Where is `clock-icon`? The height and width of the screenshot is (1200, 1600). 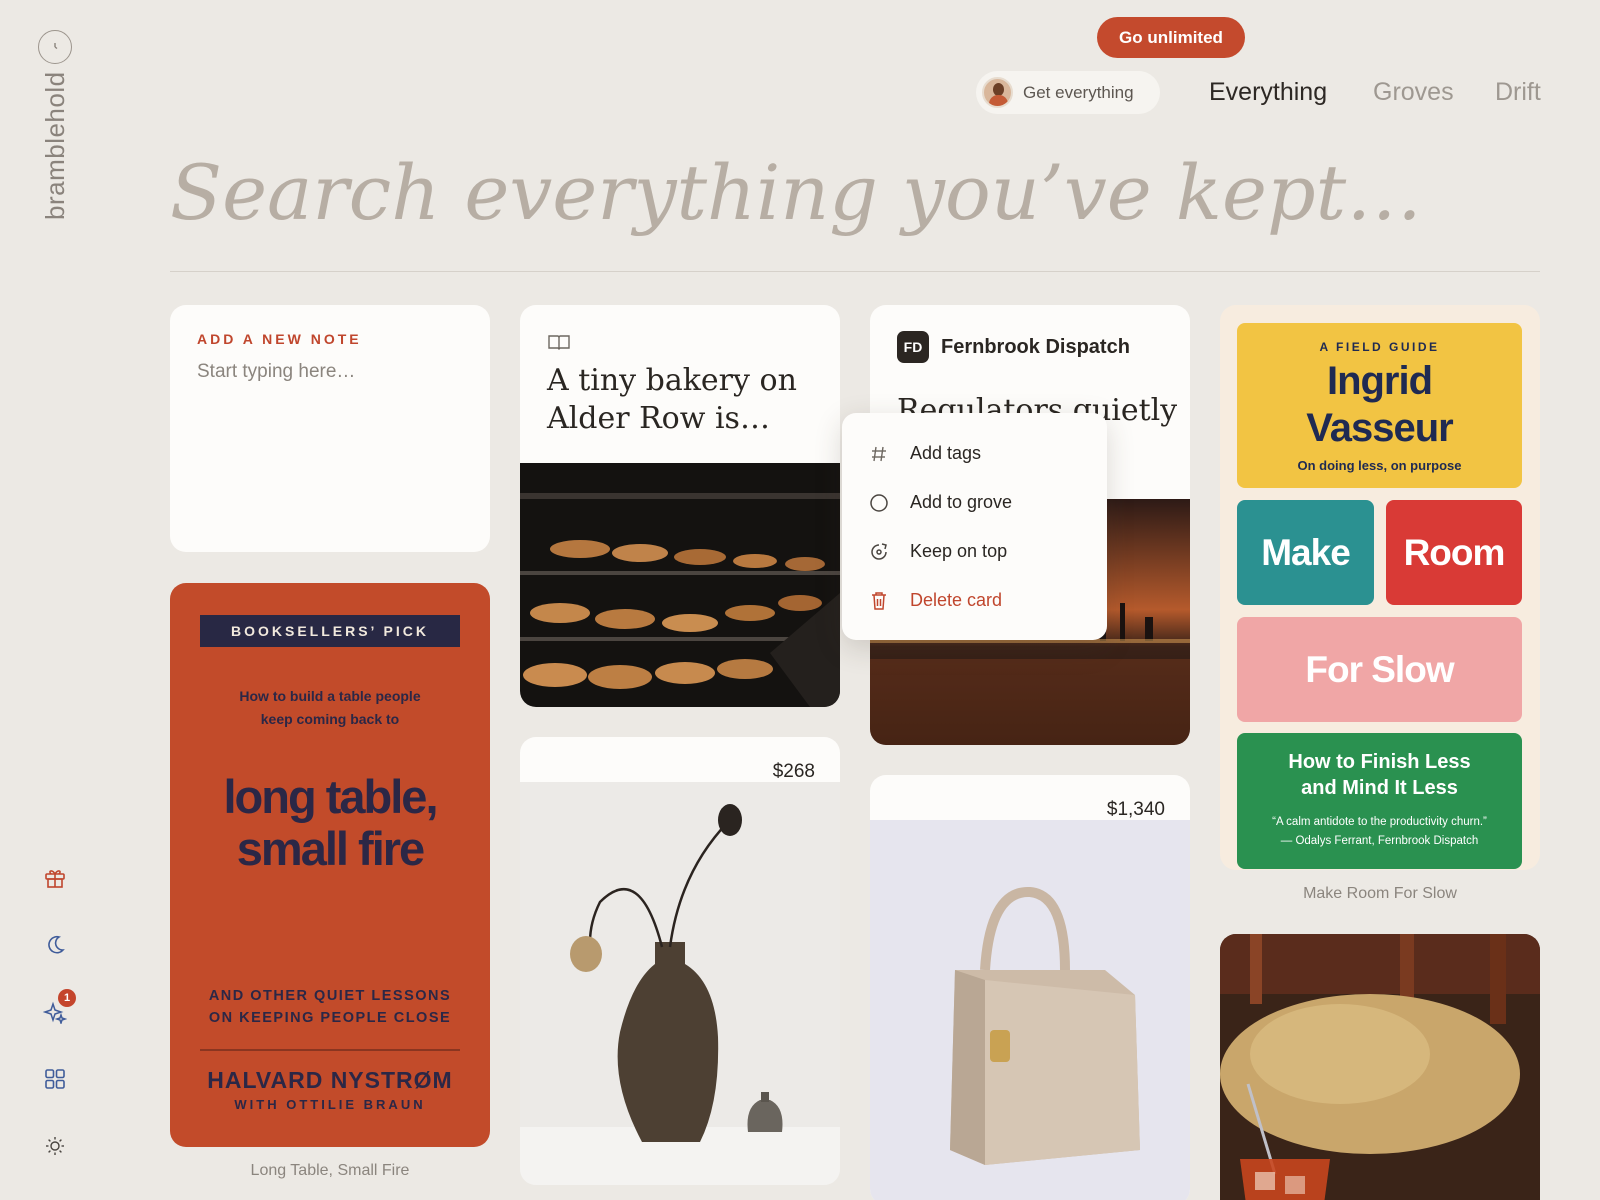 clock-icon is located at coordinates (55, 47).